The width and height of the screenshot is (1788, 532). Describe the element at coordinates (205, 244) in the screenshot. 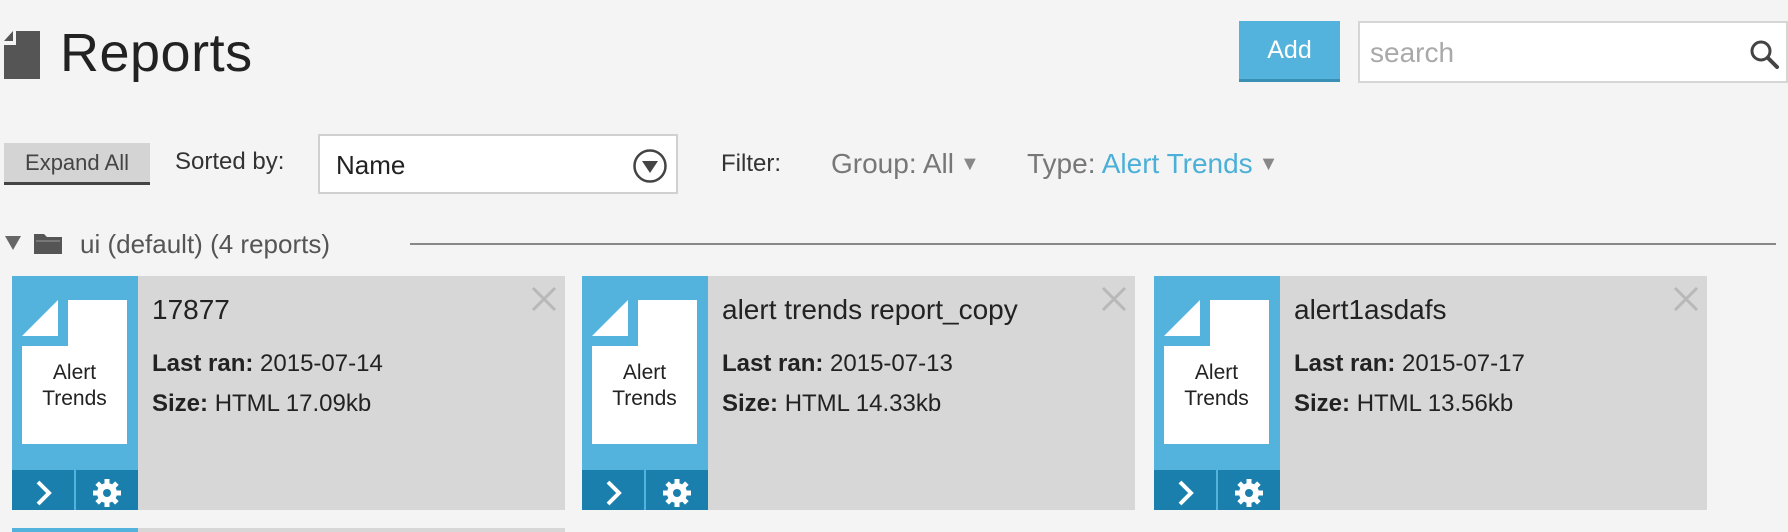

I see `group-label: ui (default) (4 reports)` at that location.